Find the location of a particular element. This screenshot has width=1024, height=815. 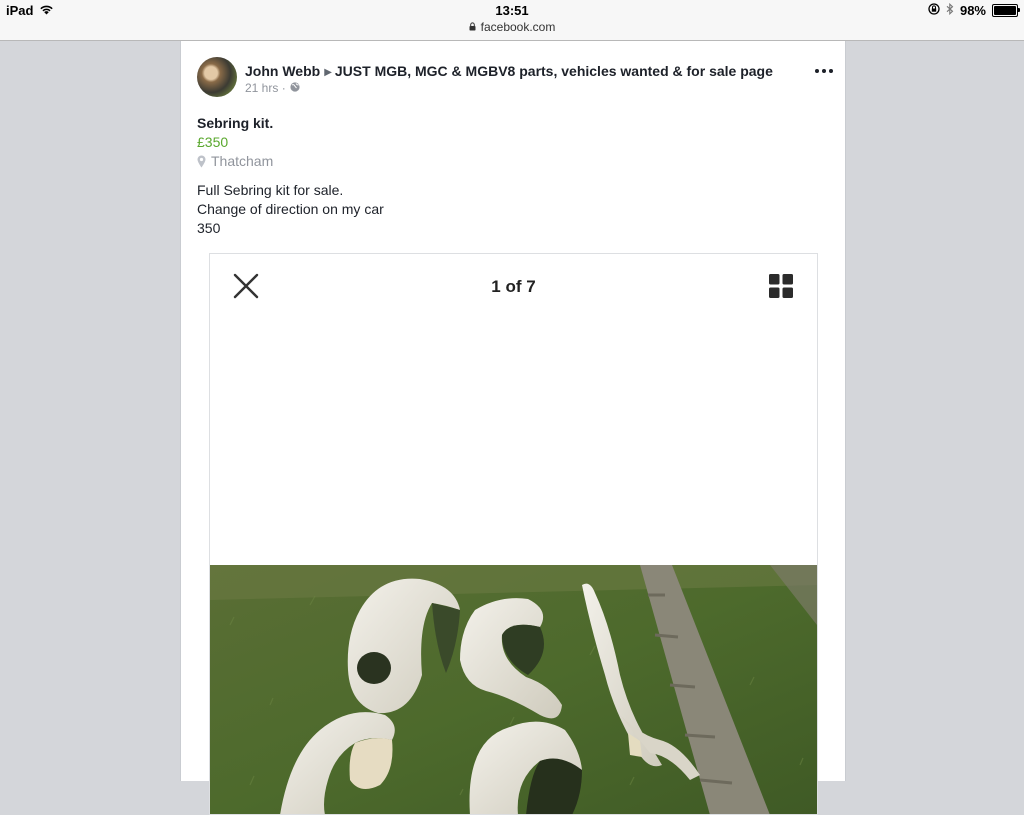

listing-location: Thatcham is located at coordinates (235, 161).